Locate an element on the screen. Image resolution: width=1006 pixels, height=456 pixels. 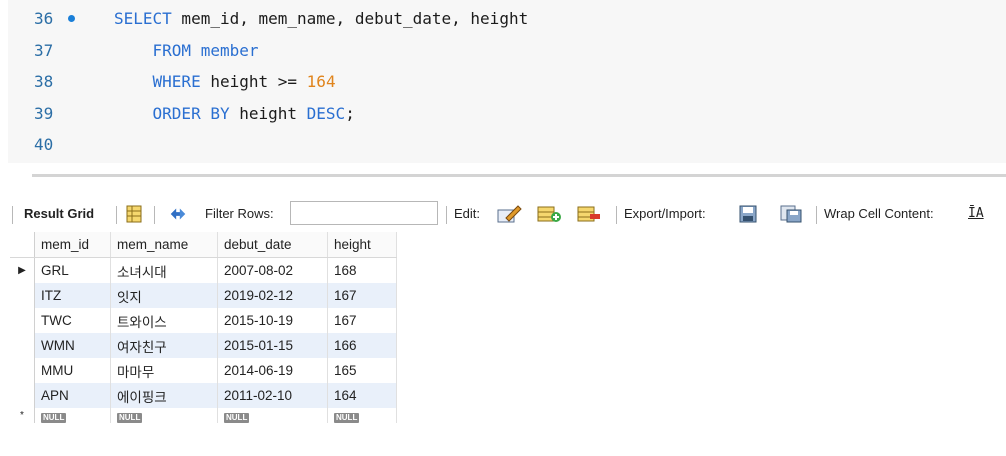
import-icon is located at coordinates (791, 214).